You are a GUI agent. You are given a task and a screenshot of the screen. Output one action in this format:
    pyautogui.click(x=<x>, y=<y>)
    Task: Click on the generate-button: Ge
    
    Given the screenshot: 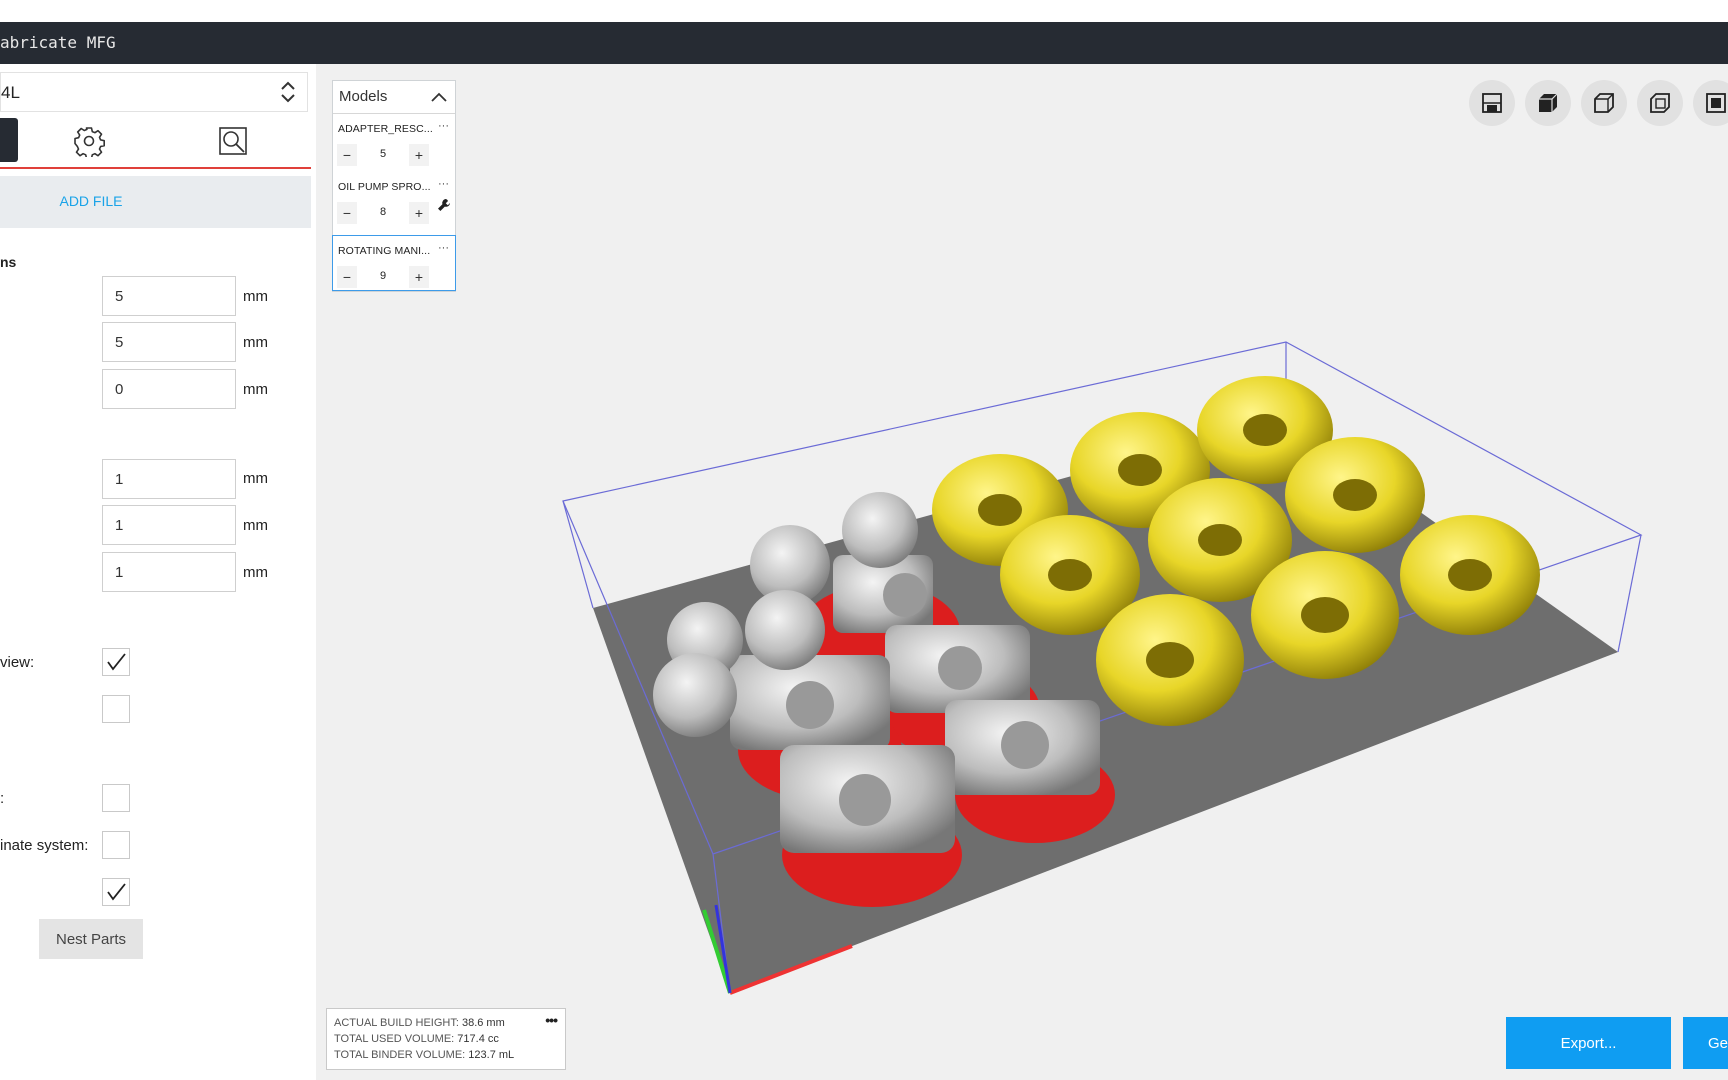 What is the action you would take?
    pyautogui.click(x=1705, y=1043)
    